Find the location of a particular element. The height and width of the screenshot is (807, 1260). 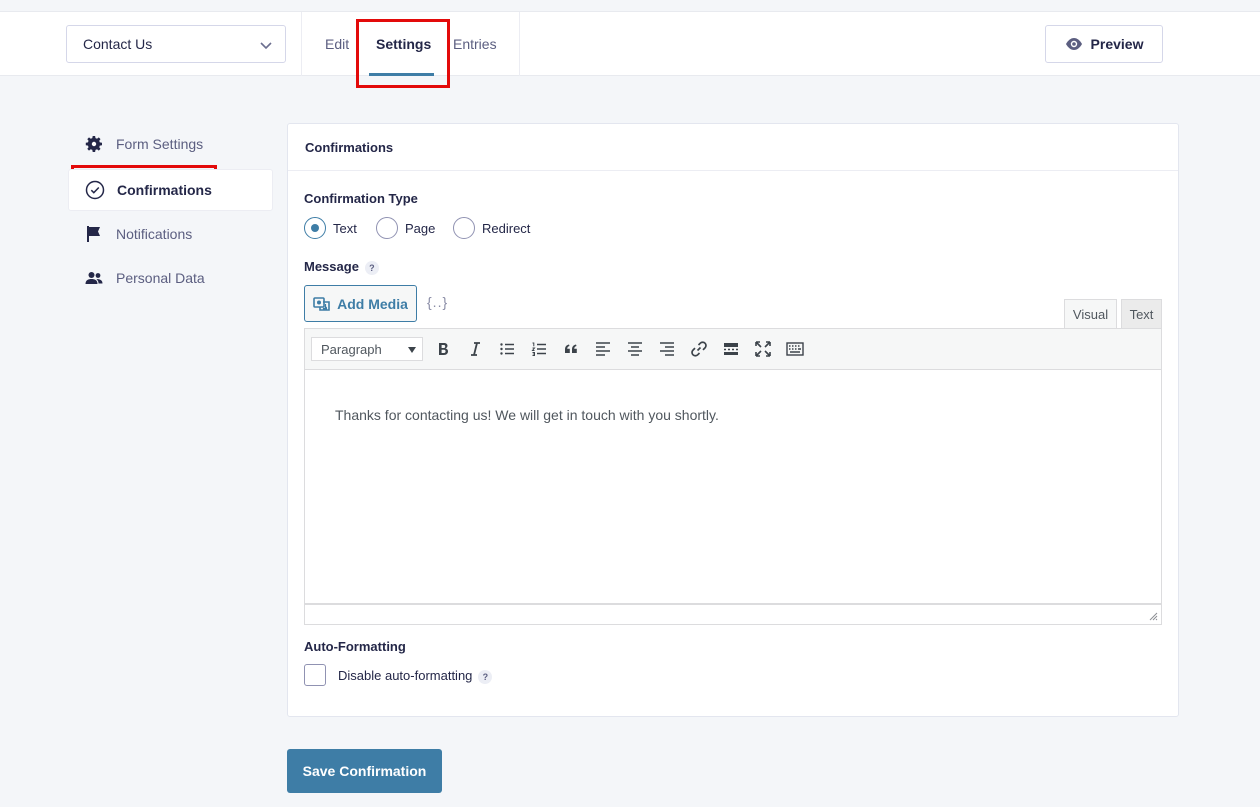

radio-label: Text is located at coordinates (345, 228).